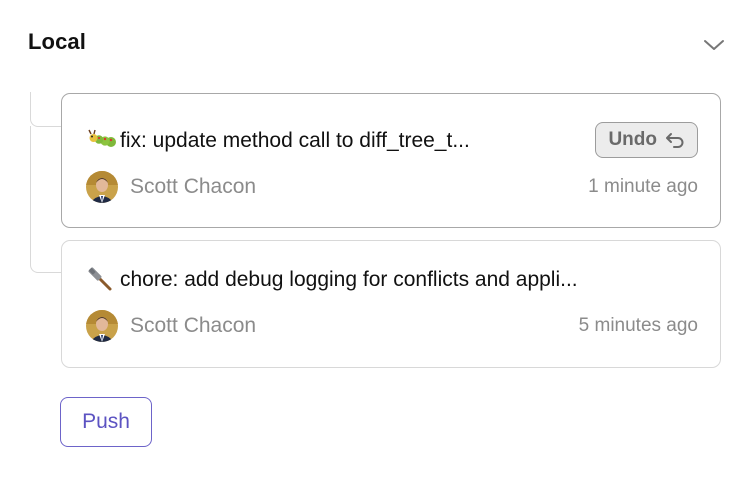 The image size is (754, 478). Describe the element at coordinates (57, 41) in the screenshot. I see `section-title: Local` at that location.